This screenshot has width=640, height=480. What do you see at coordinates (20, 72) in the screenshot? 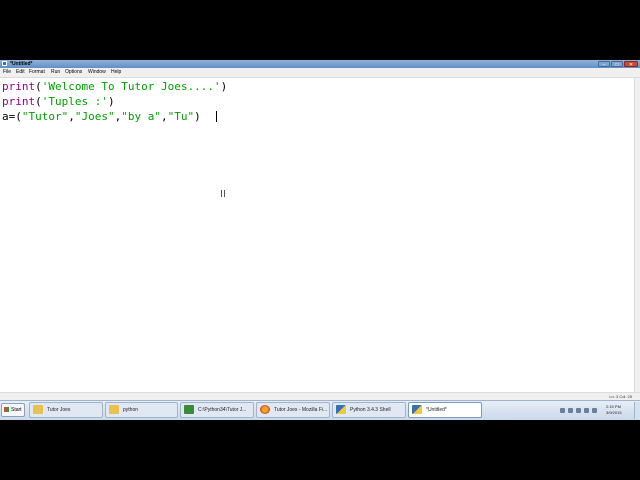
I see `menu-edit: Edit` at bounding box center [20, 72].